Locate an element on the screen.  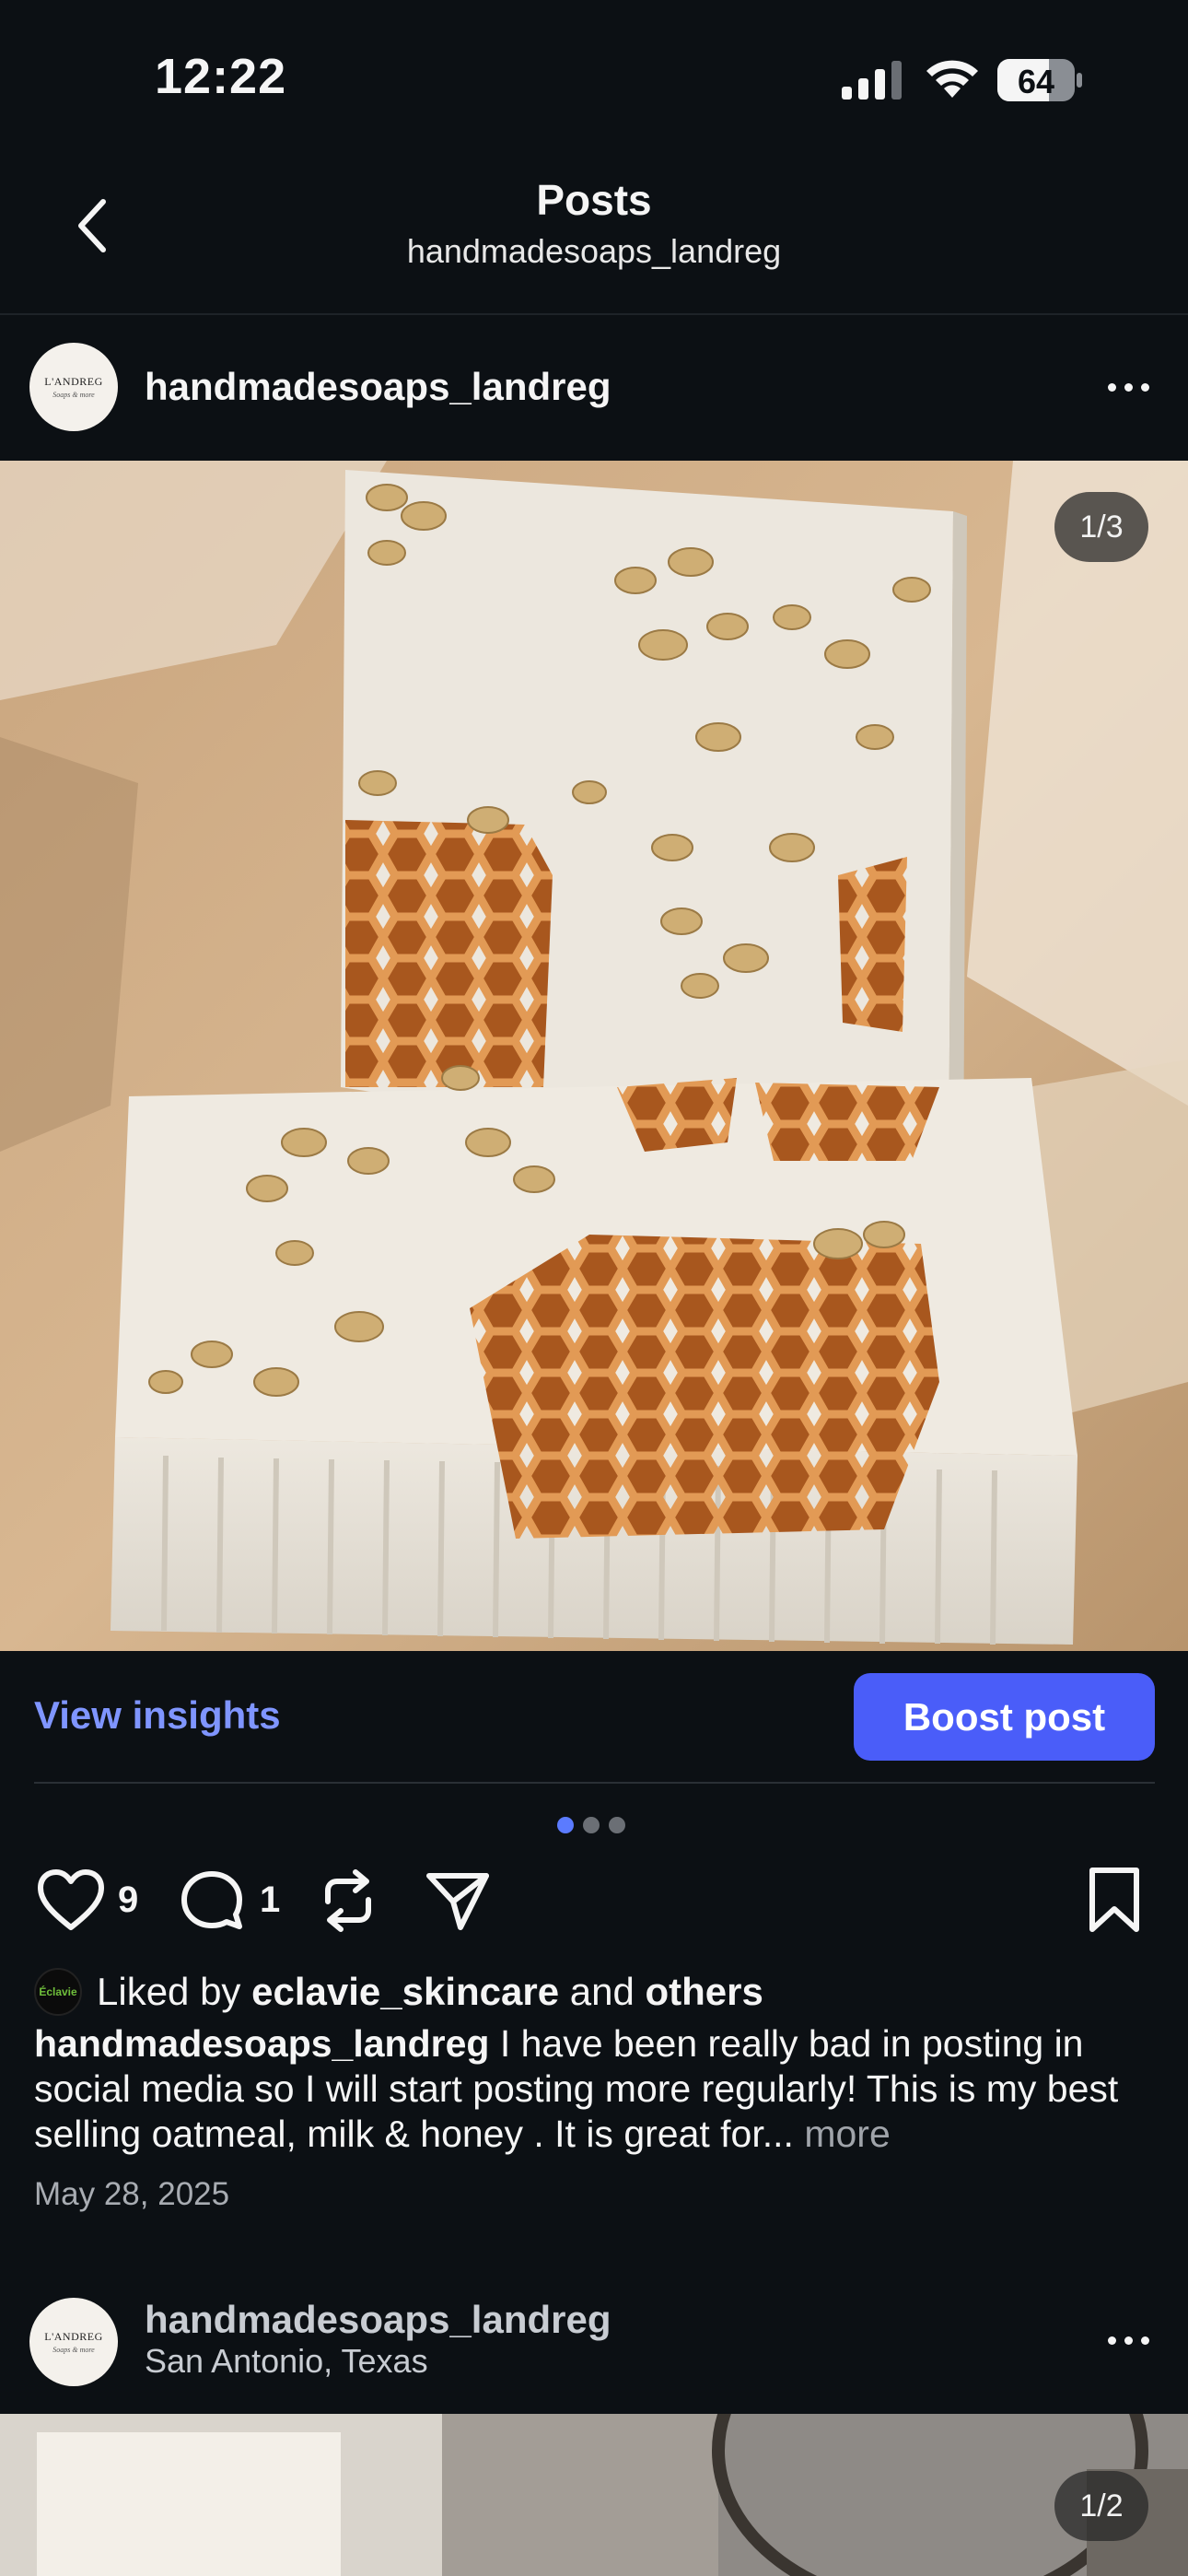
battery-indicator: 64 is located at coordinates (1039, 80).